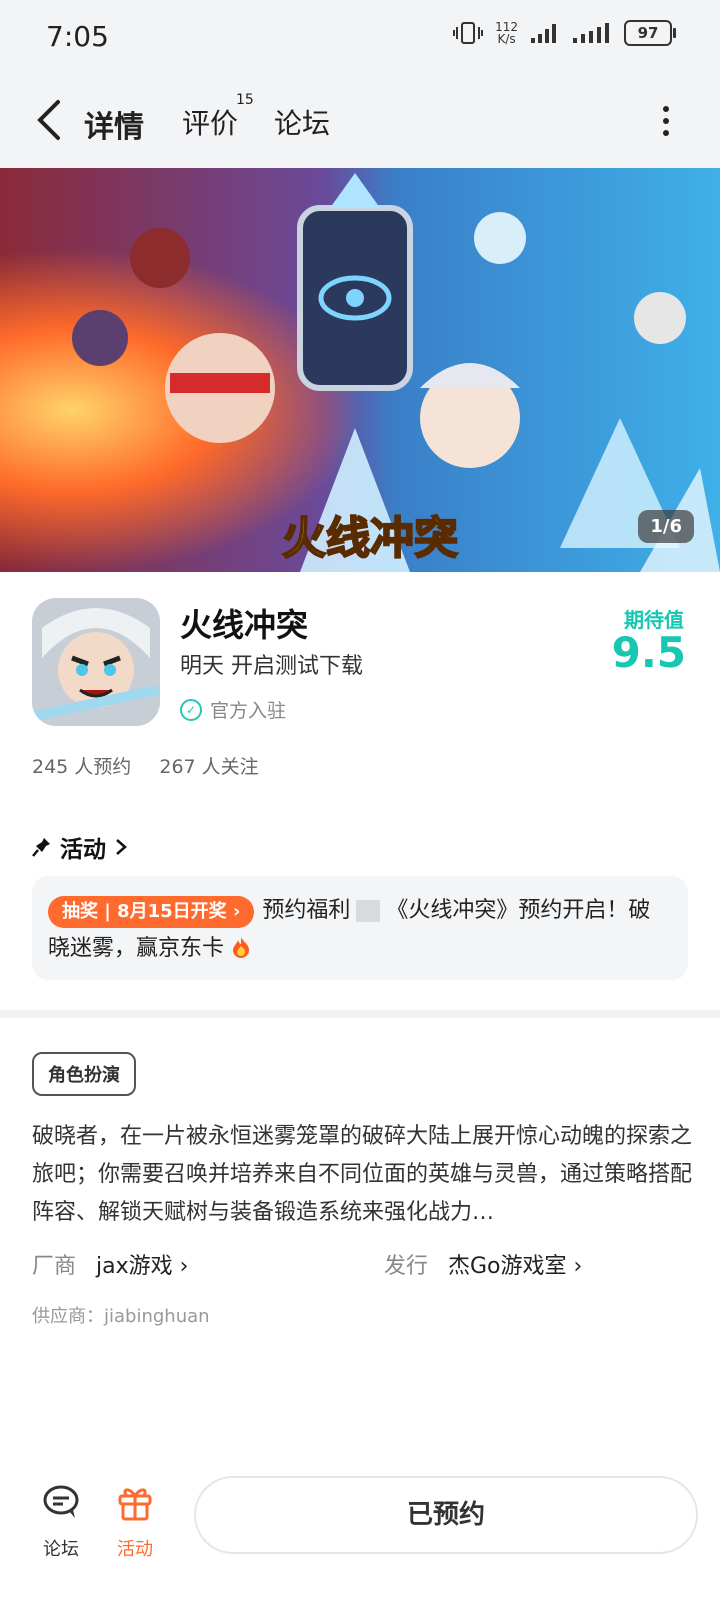 This screenshot has height=1602, width=720. Describe the element at coordinates (271, 666) in the screenshot. I see `app-subtitle: 明天 开启测试下载` at that location.